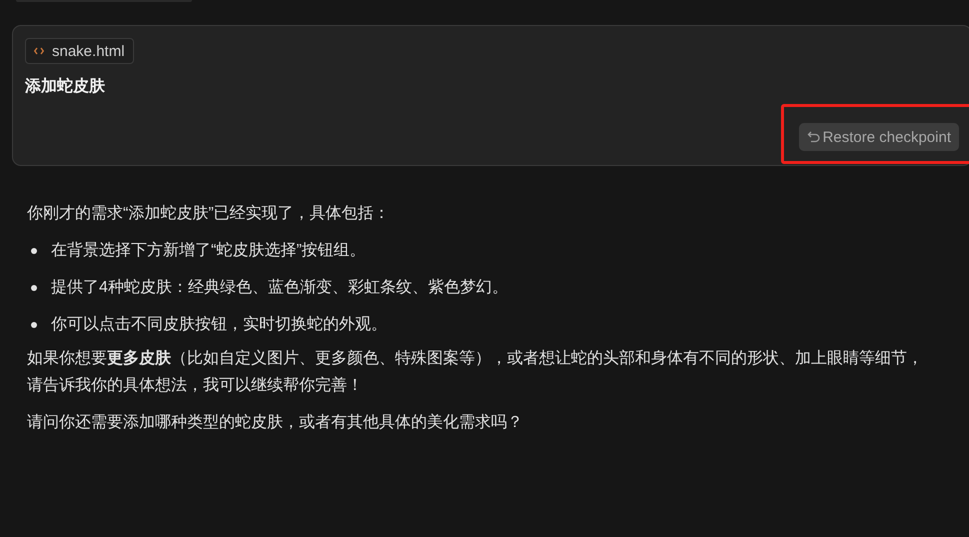 The image size is (969, 537). I want to click on list-item: 你可以点击不同皮肤按钮，实时切换蛇的外观。, so click(219, 324).